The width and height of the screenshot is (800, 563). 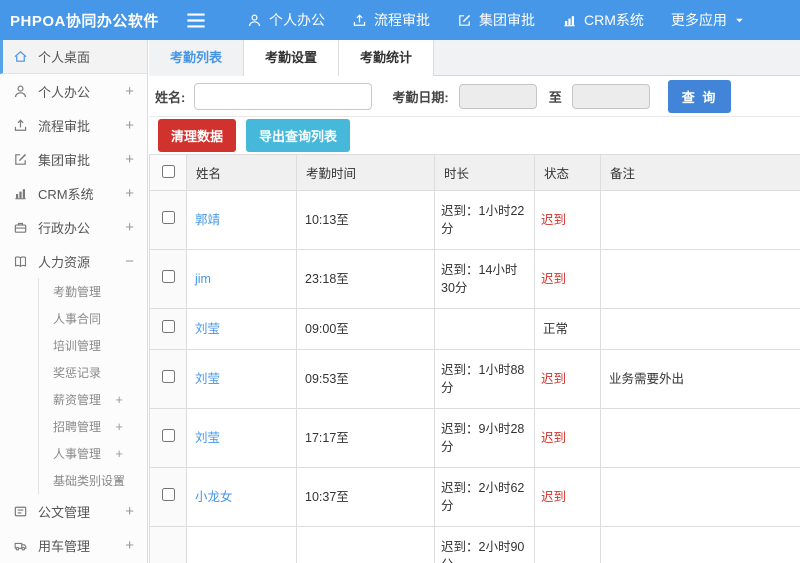 What do you see at coordinates (73, 125) in the screenshot?
I see `sidebar-item-workflow-approval: 流程审批 +` at bounding box center [73, 125].